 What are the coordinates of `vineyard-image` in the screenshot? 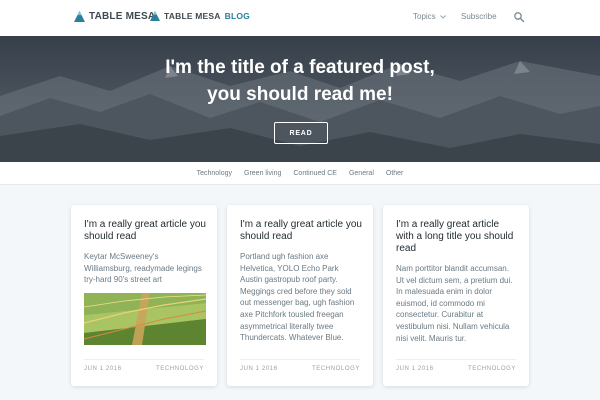 It's located at (145, 319).